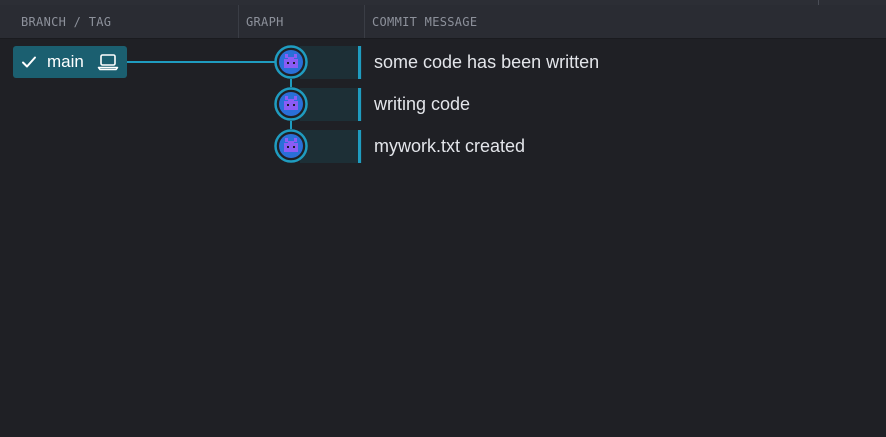 The width and height of the screenshot is (886, 437). Describe the element at coordinates (66, 21) in the screenshot. I see `column-header-branch-tag: BRANCH / TAG` at that location.